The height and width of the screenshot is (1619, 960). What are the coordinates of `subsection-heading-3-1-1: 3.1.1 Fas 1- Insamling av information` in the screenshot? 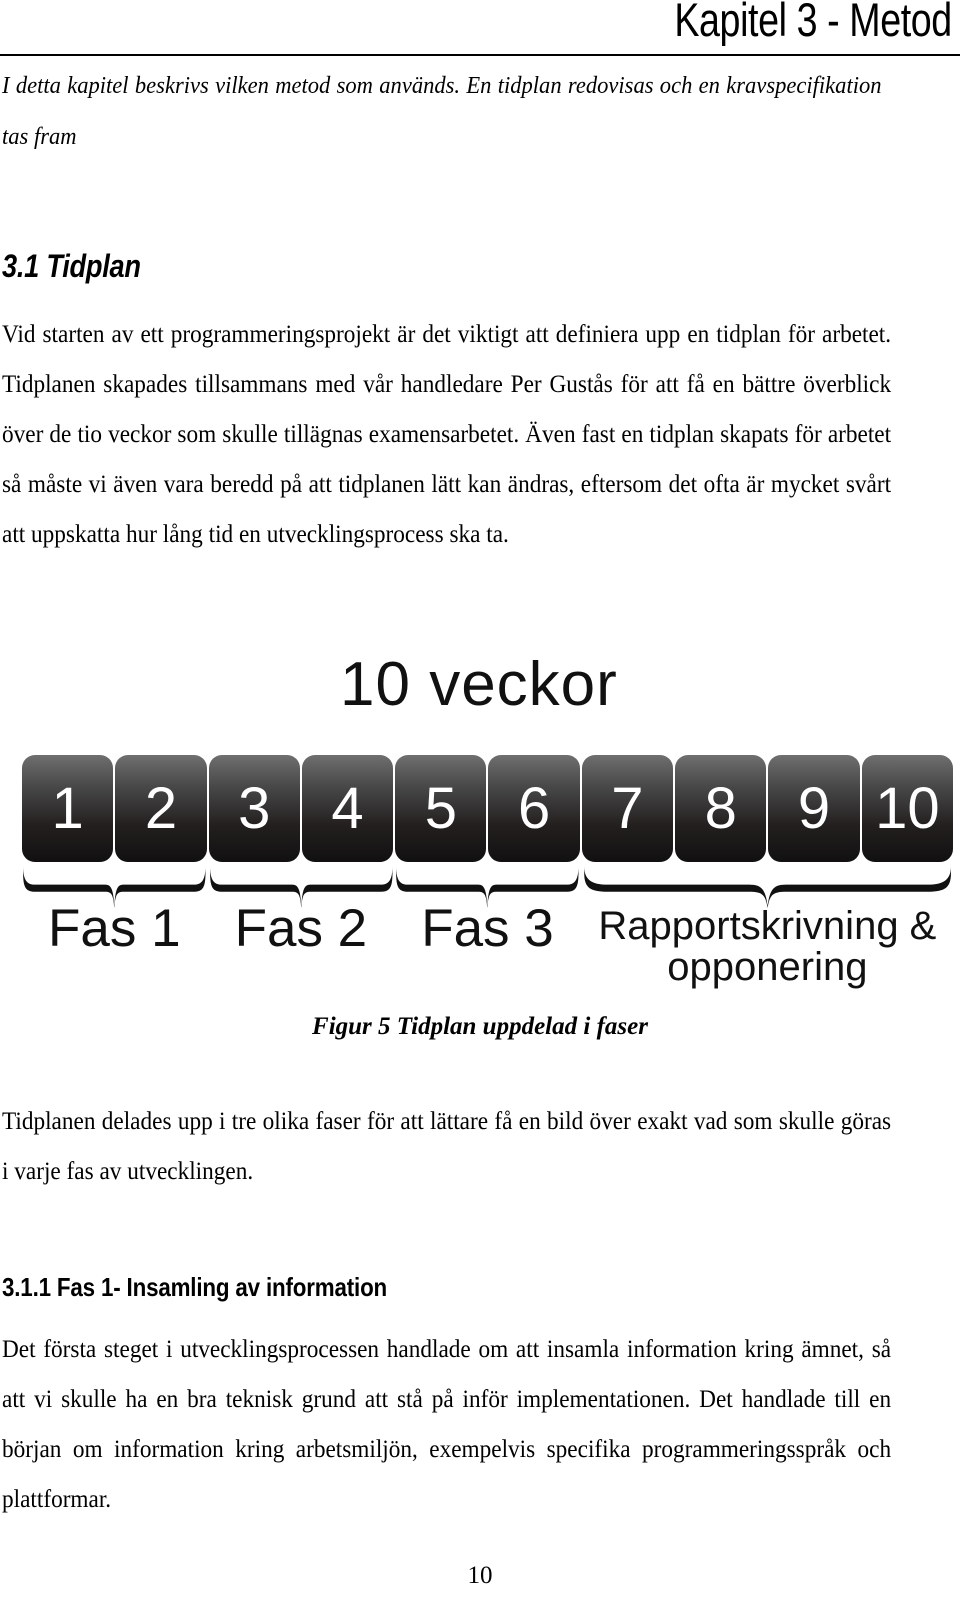 It's located at (195, 1287).